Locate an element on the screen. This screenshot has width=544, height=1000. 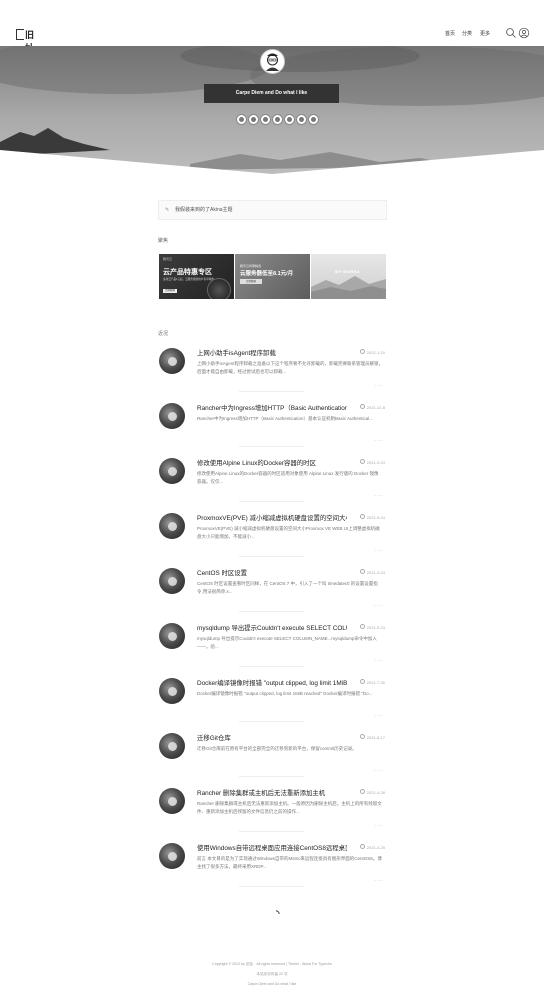
nav-categories: 分类 is located at coordinates (467, 33).